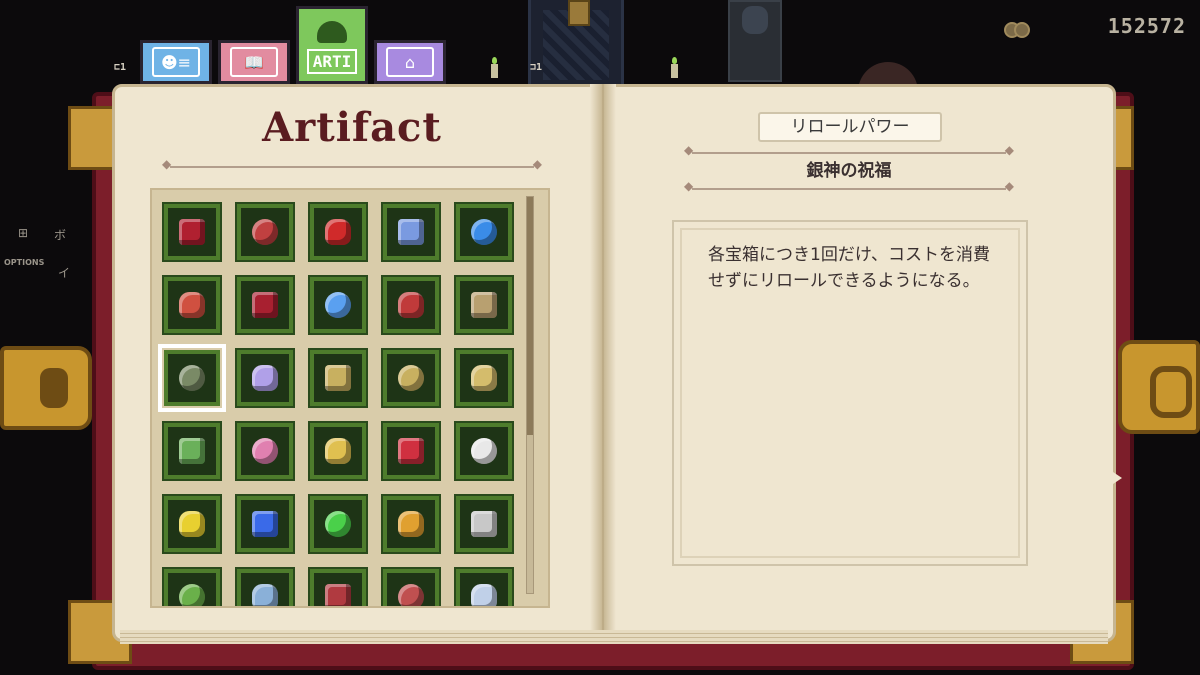 The width and height of the screenshot is (1200, 675). What do you see at coordinates (332, 31) in the screenshot?
I see `sprout-icon` at bounding box center [332, 31].